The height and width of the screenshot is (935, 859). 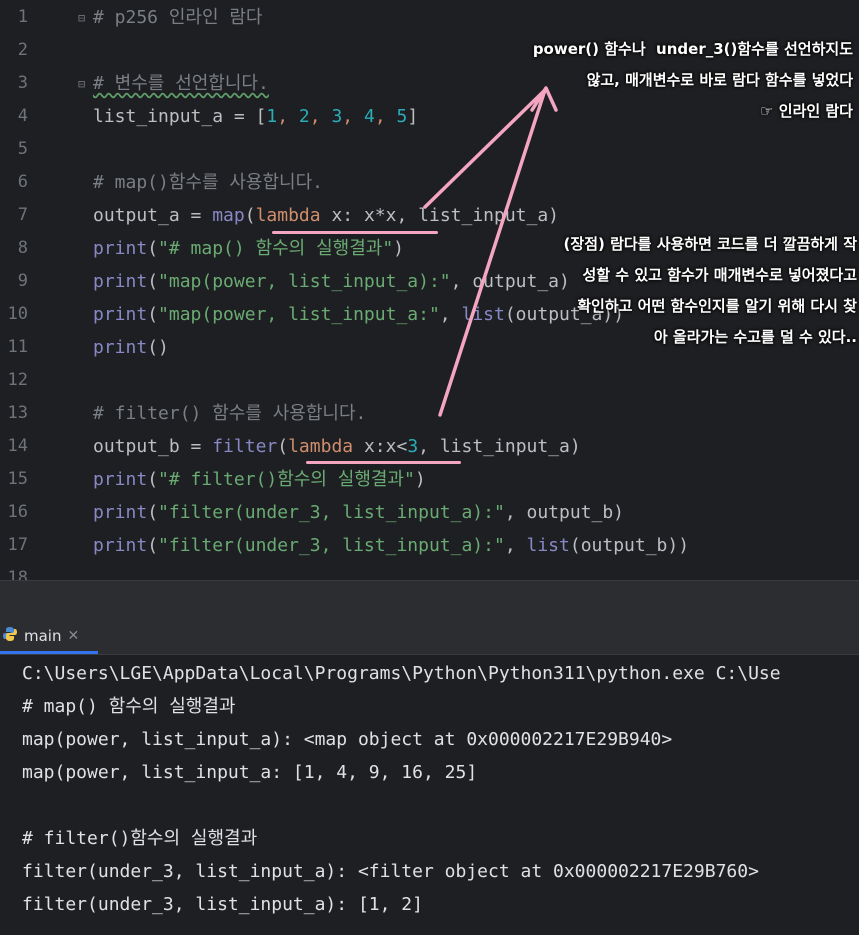 I want to click on builtin-token: filter, so click(x=245, y=446).